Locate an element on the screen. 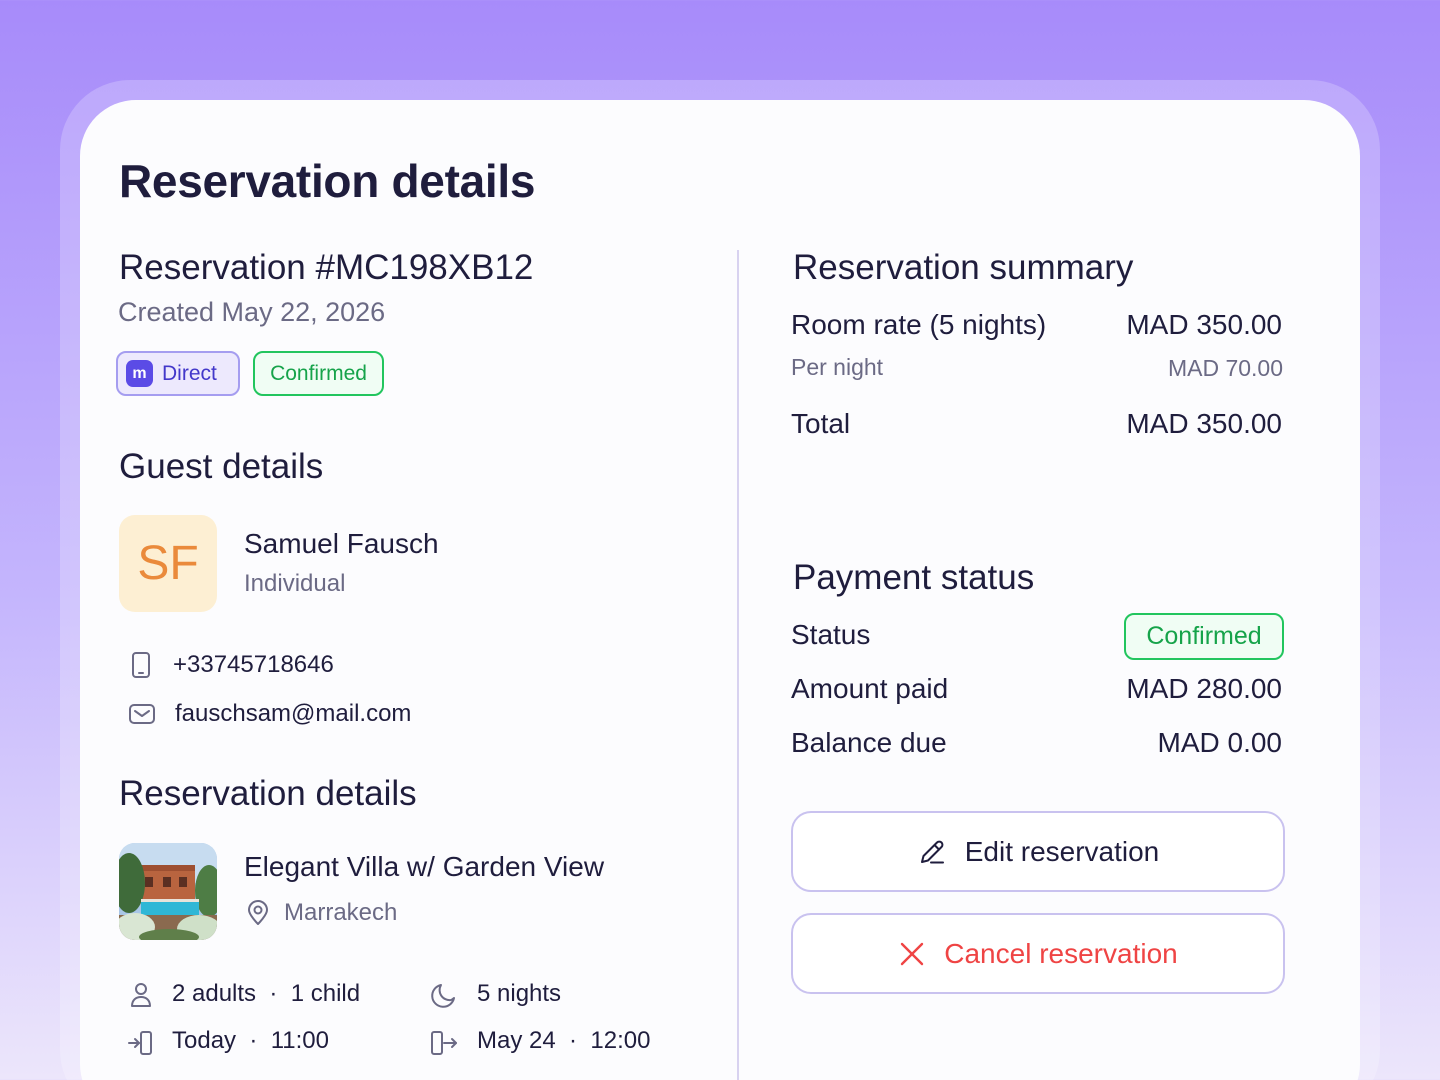  reservation-number: Reservation #MC198XB12 is located at coordinates (326, 267).